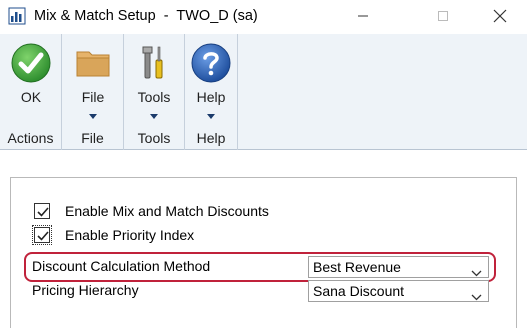  Describe the element at coordinates (31, 63) in the screenshot. I see `ok-check-icon` at that location.